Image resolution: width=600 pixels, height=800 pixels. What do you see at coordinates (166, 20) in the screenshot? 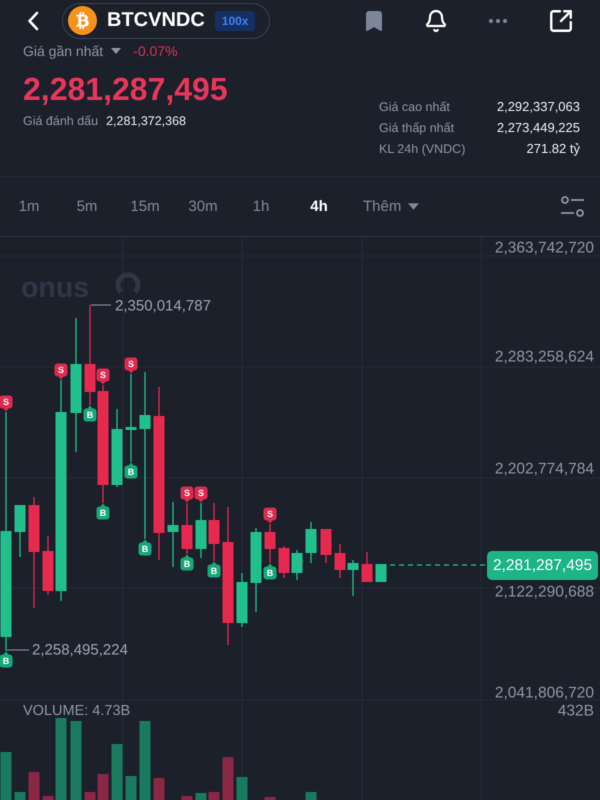
I see `symbol-selector: BTCVNDC 100x` at bounding box center [166, 20].